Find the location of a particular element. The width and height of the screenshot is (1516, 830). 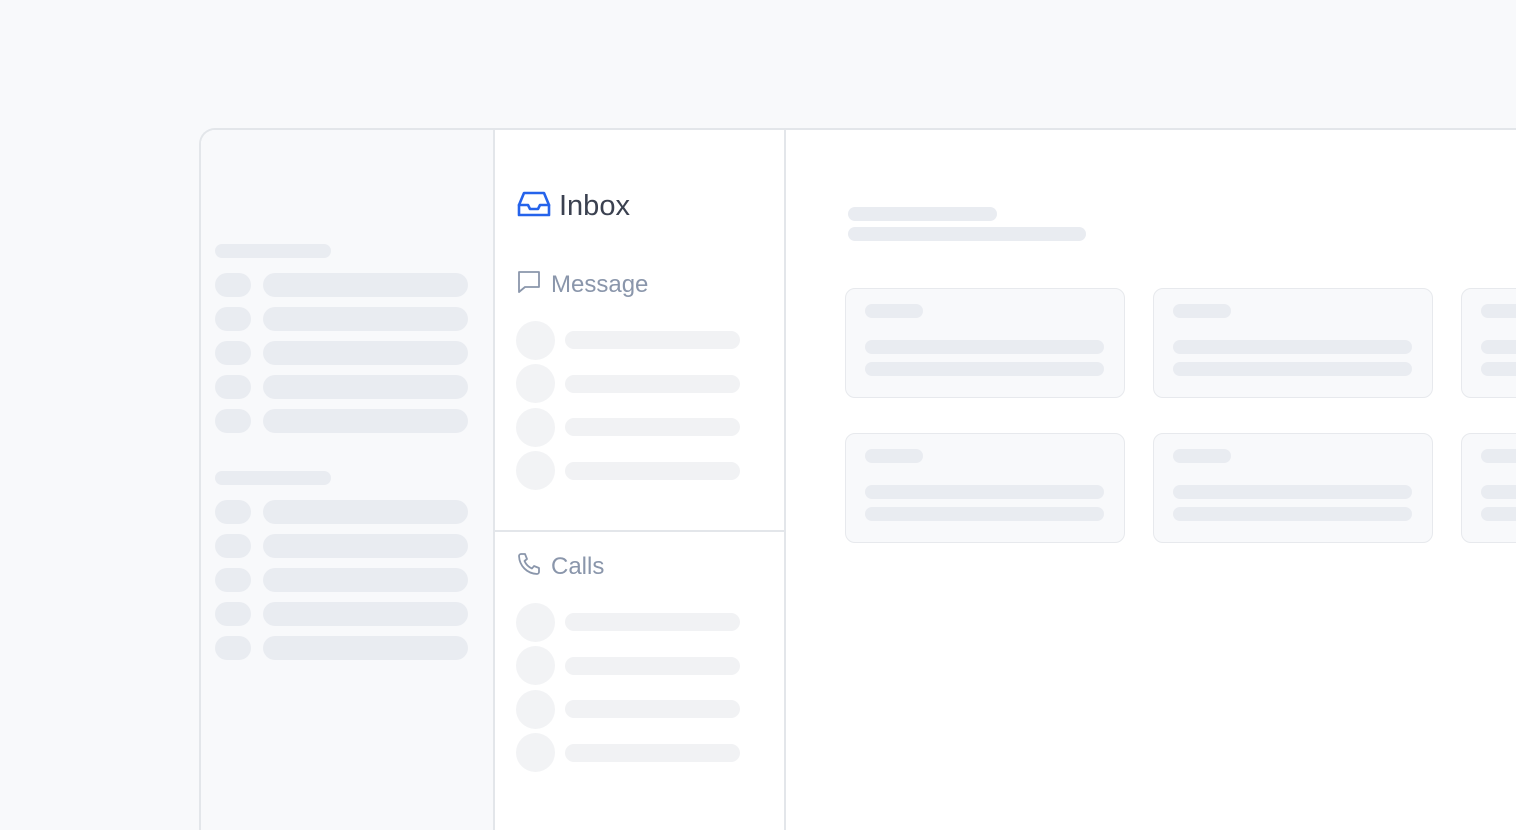

section-label-message: Message is located at coordinates (600, 284).